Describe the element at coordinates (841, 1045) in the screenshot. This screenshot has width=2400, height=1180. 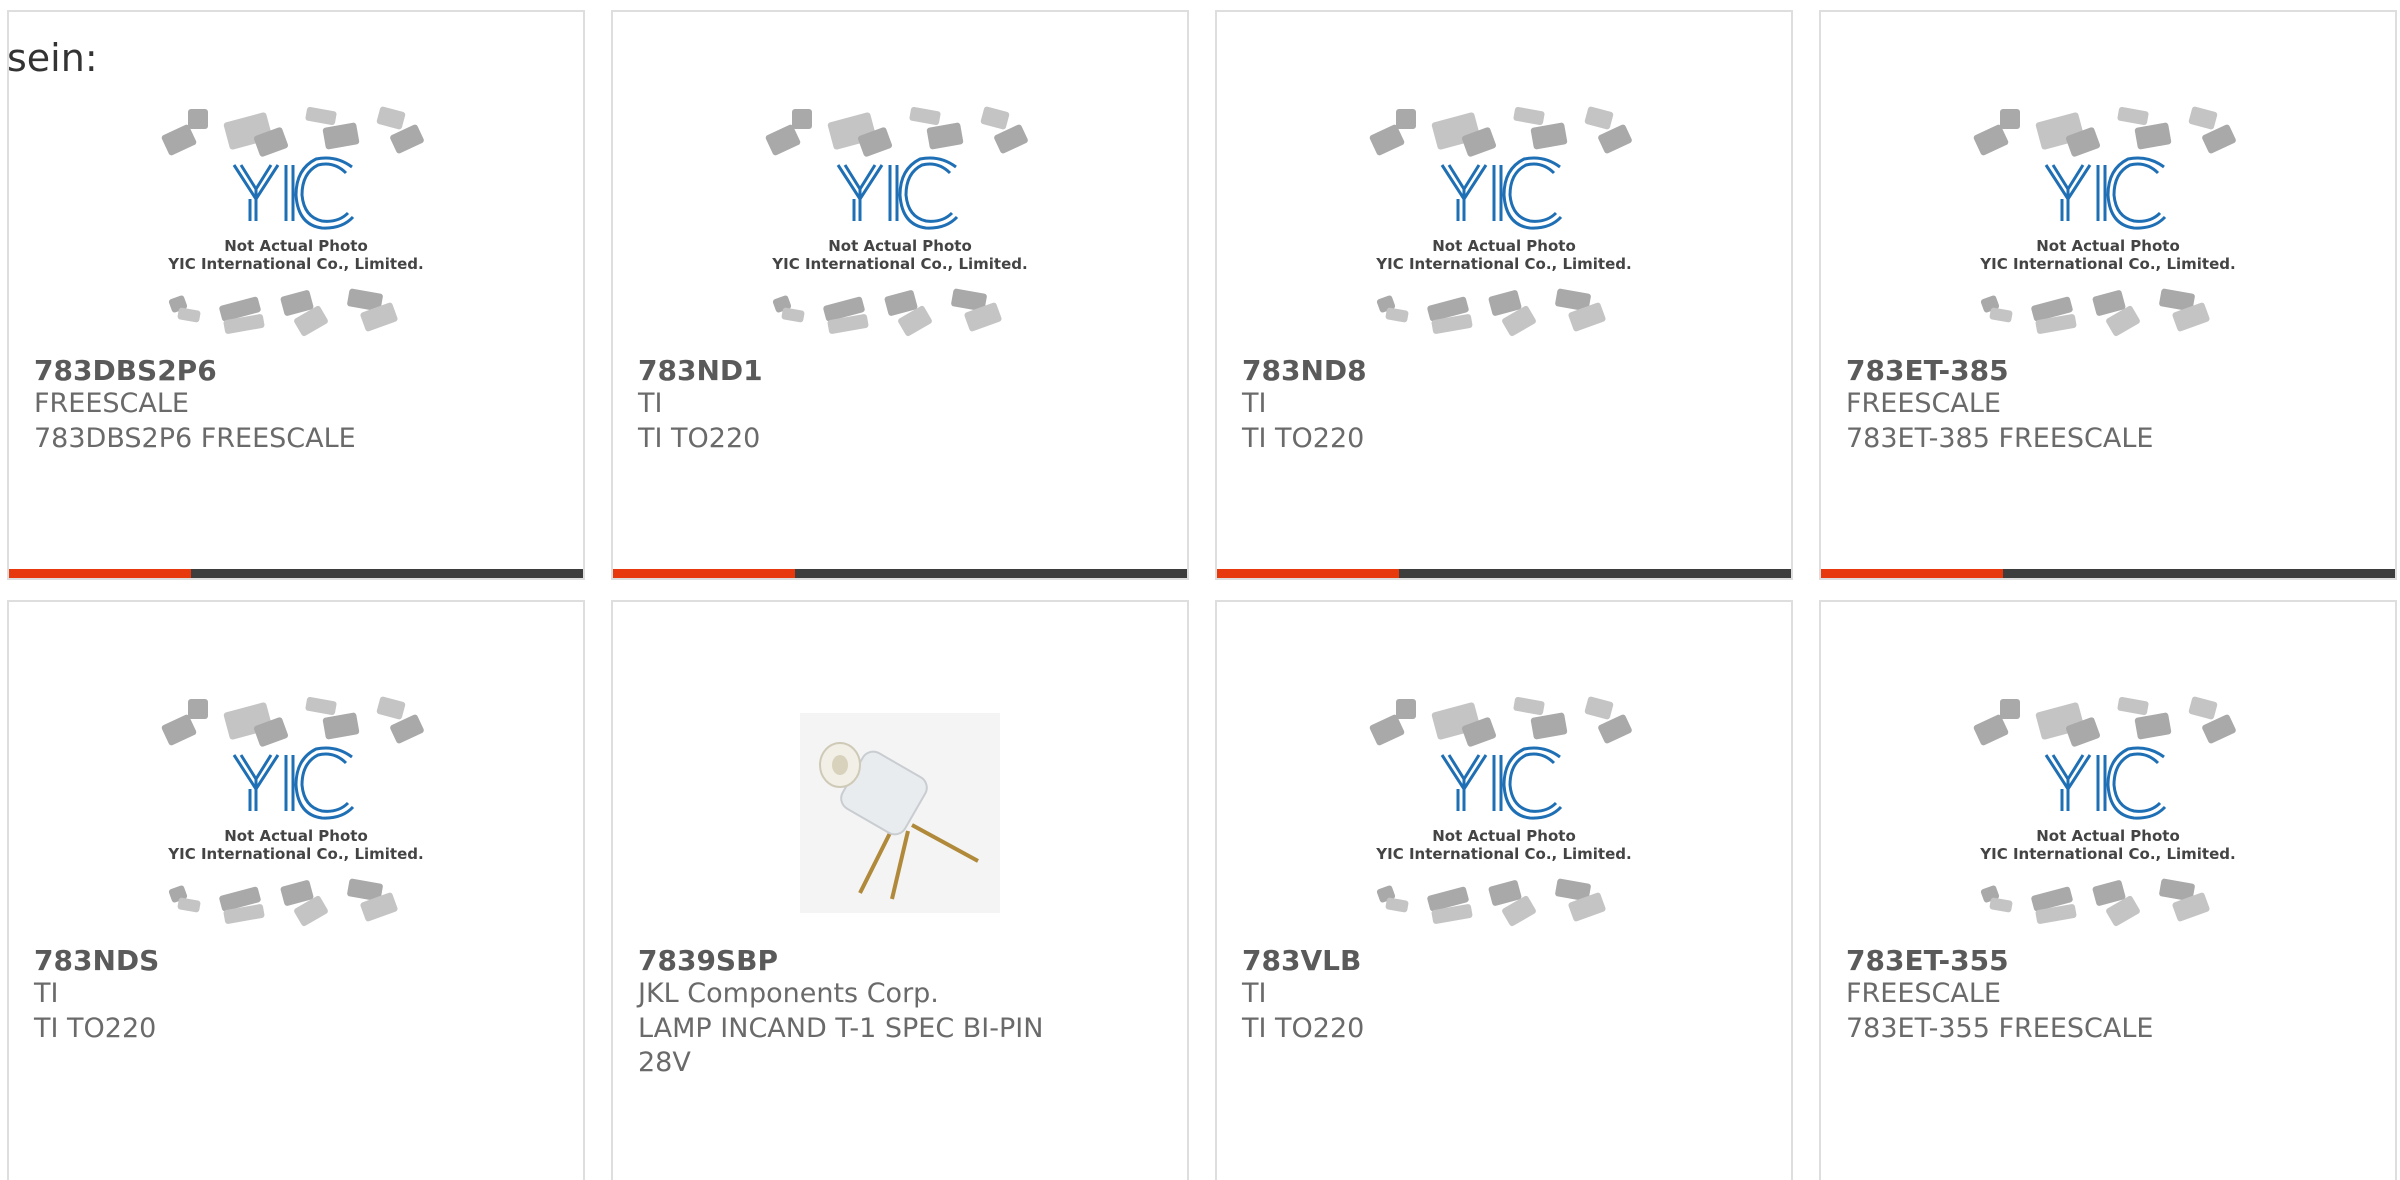
I see `description: LAMP INCAND T-1 SPEC BI-PIN 28V` at that location.